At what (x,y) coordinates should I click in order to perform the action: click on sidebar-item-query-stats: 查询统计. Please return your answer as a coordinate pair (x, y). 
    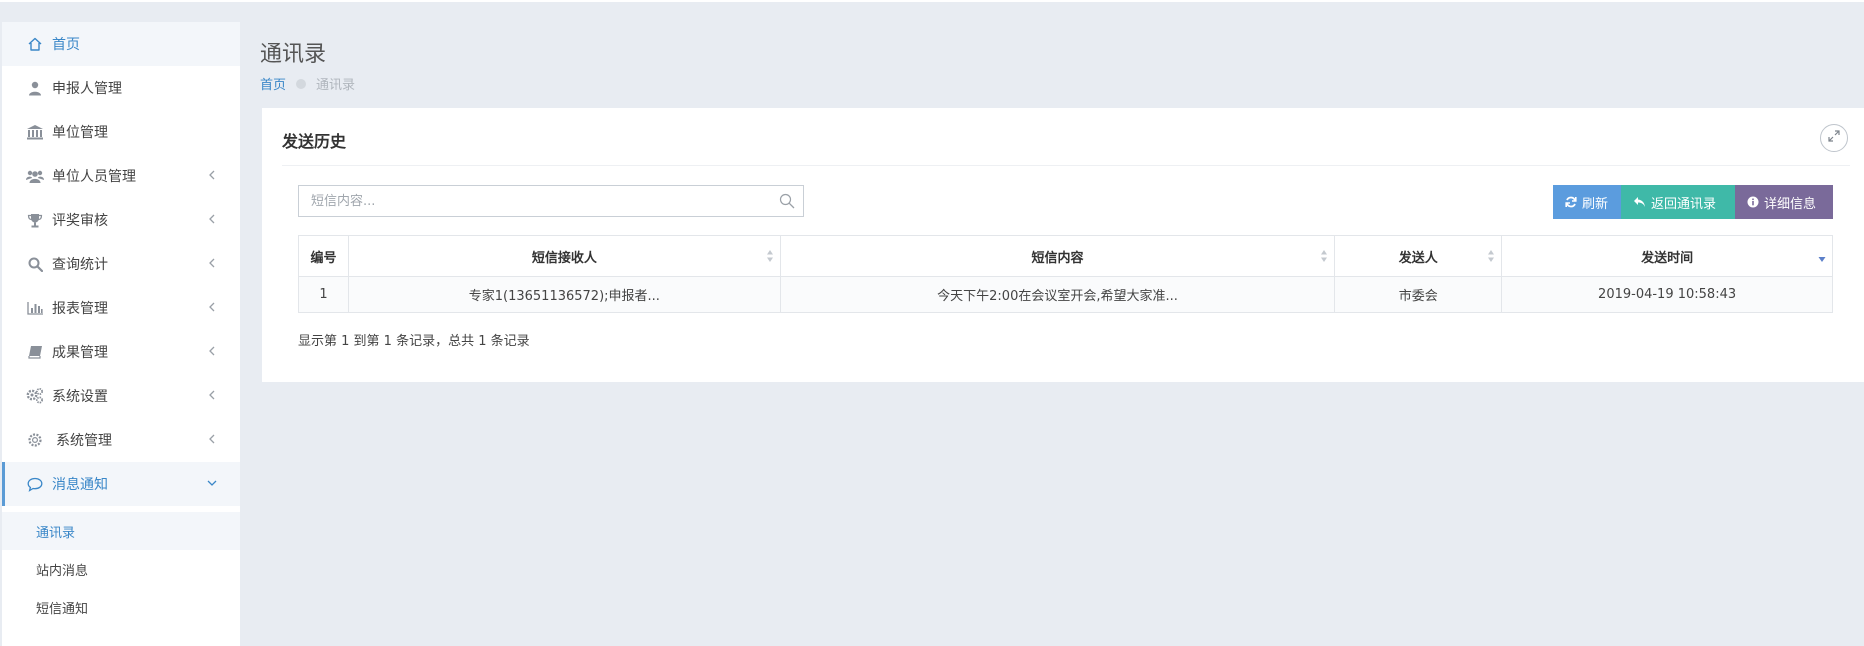
    Looking at the image, I should click on (121, 264).